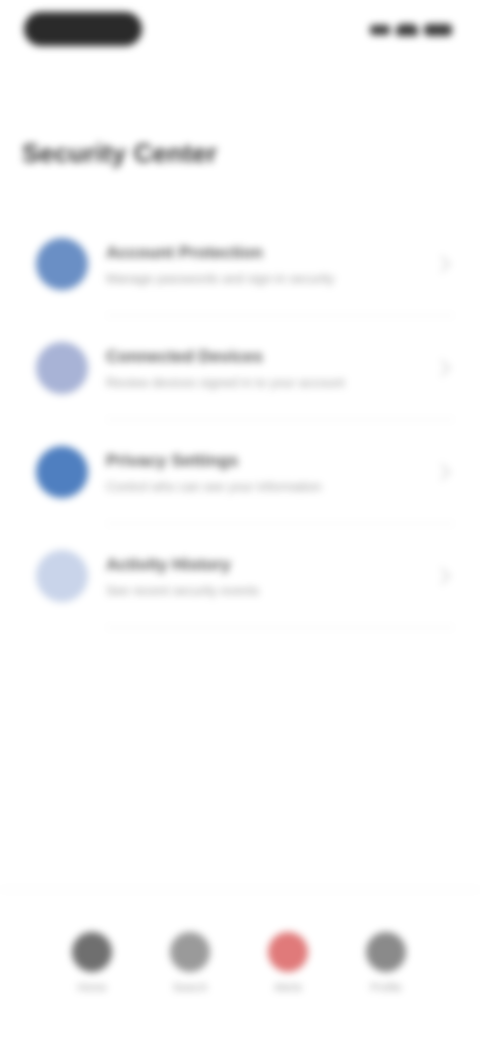 This screenshot has height=1040, width=480. I want to click on tab-label: Search, so click(190, 988).